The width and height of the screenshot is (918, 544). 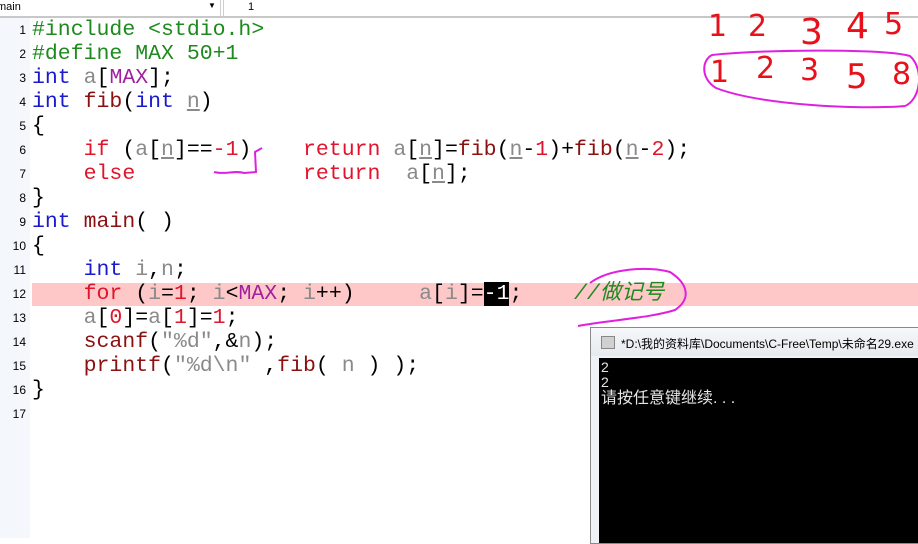 I want to click on annotation-digit: 5, so click(x=857, y=77).